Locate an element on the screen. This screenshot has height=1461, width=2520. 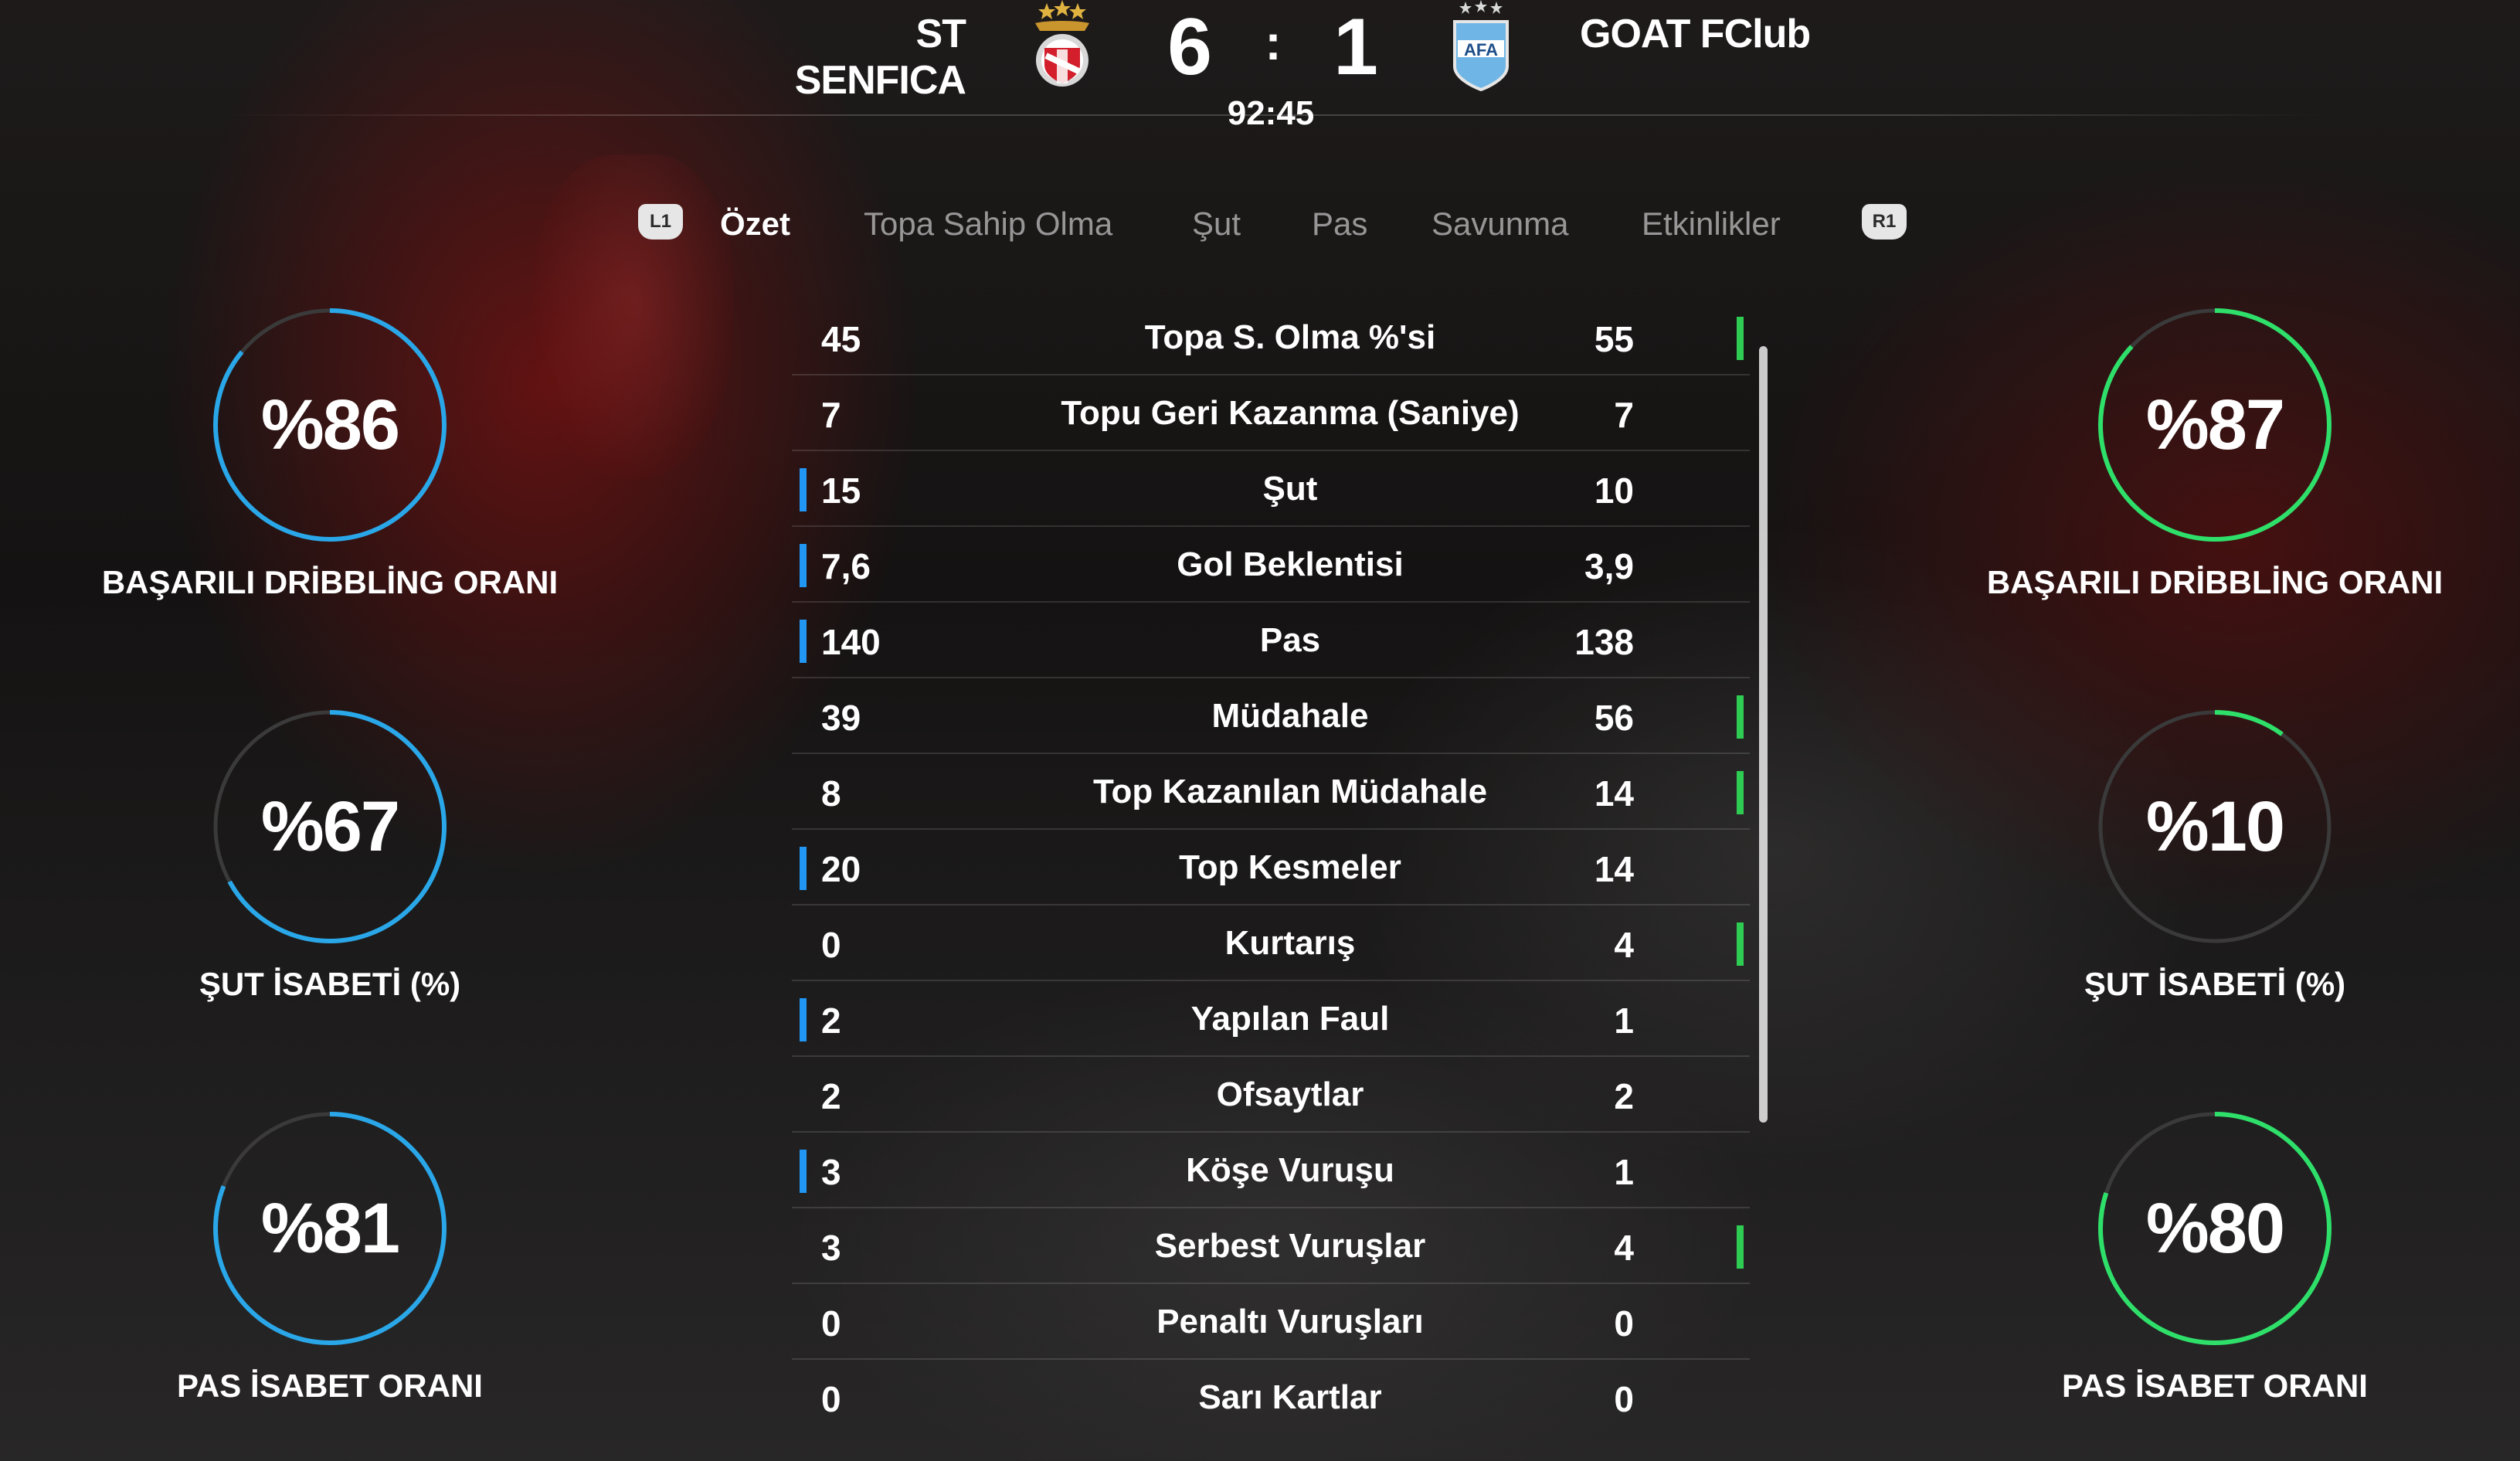
stat-row: 0 Kurtarış 4 is located at coordinates (1271, 944).